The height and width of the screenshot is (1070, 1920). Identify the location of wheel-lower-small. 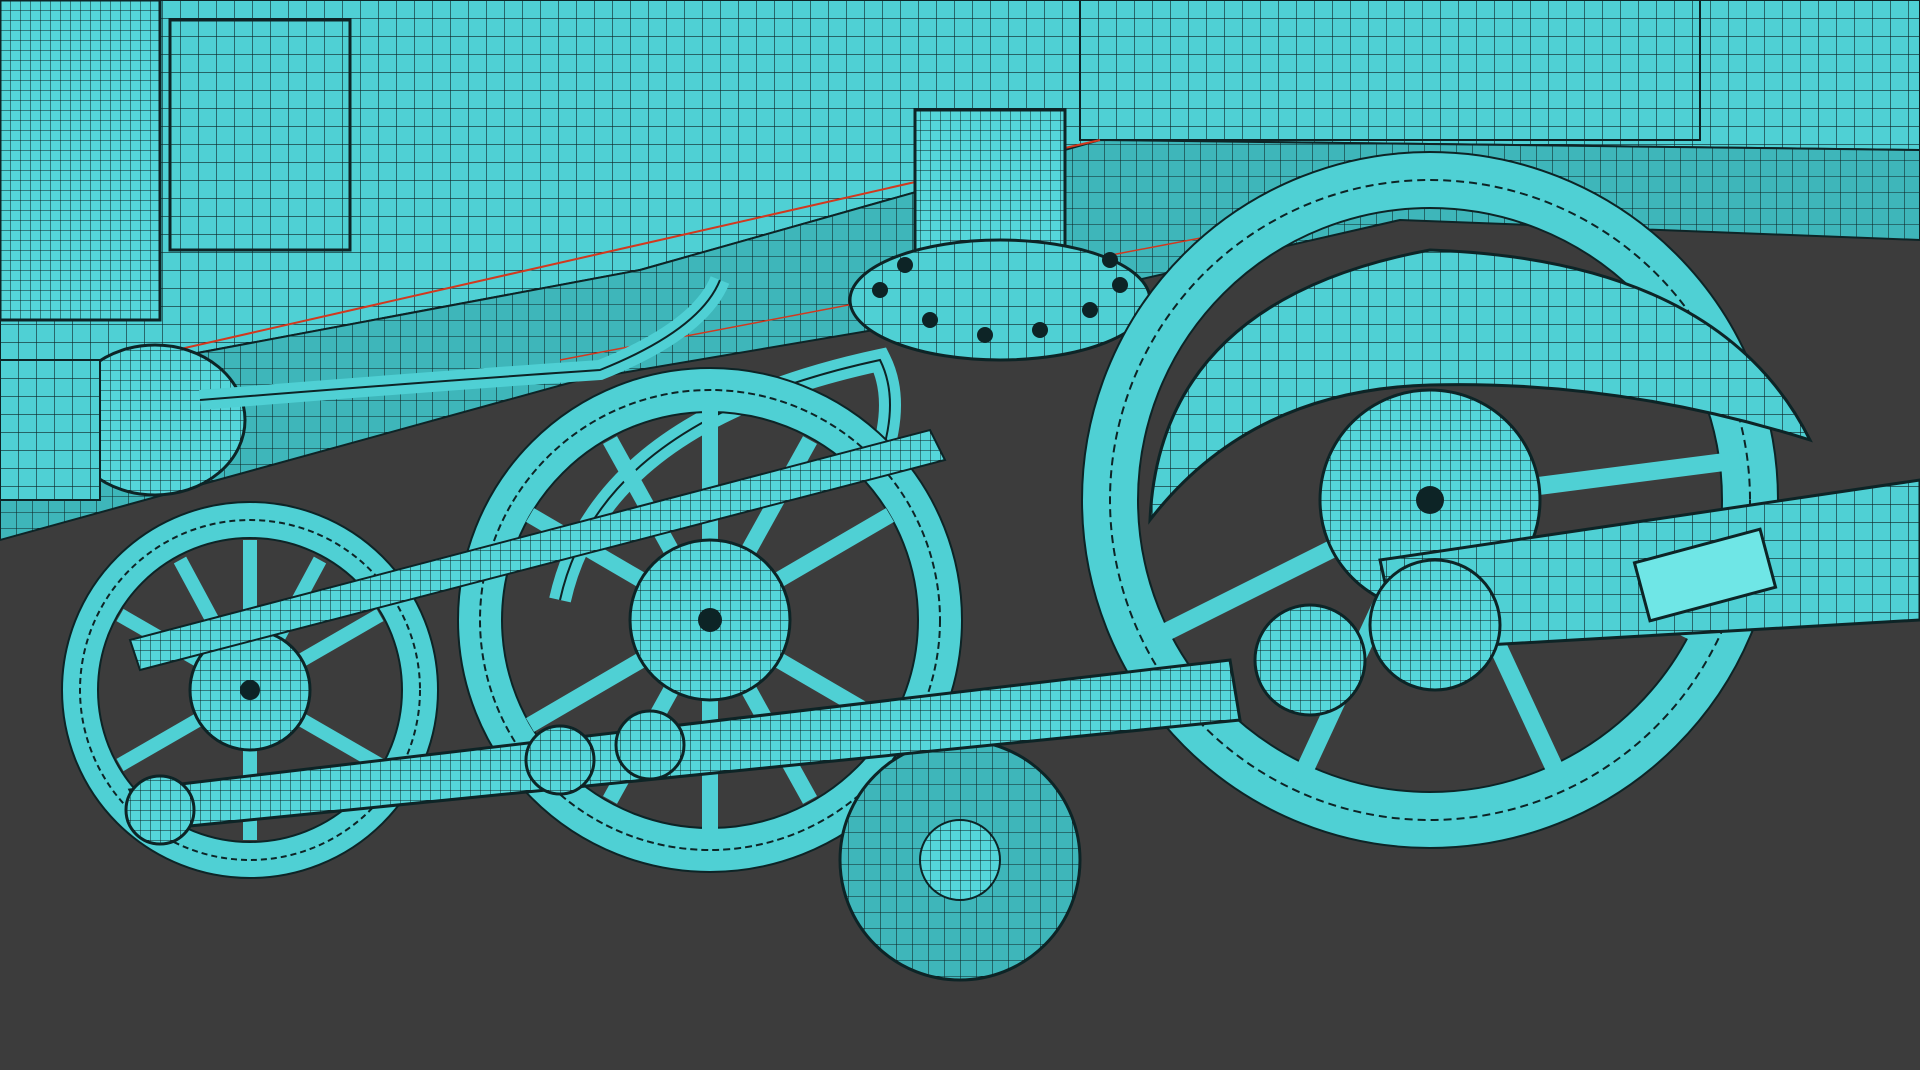
(960, 860).